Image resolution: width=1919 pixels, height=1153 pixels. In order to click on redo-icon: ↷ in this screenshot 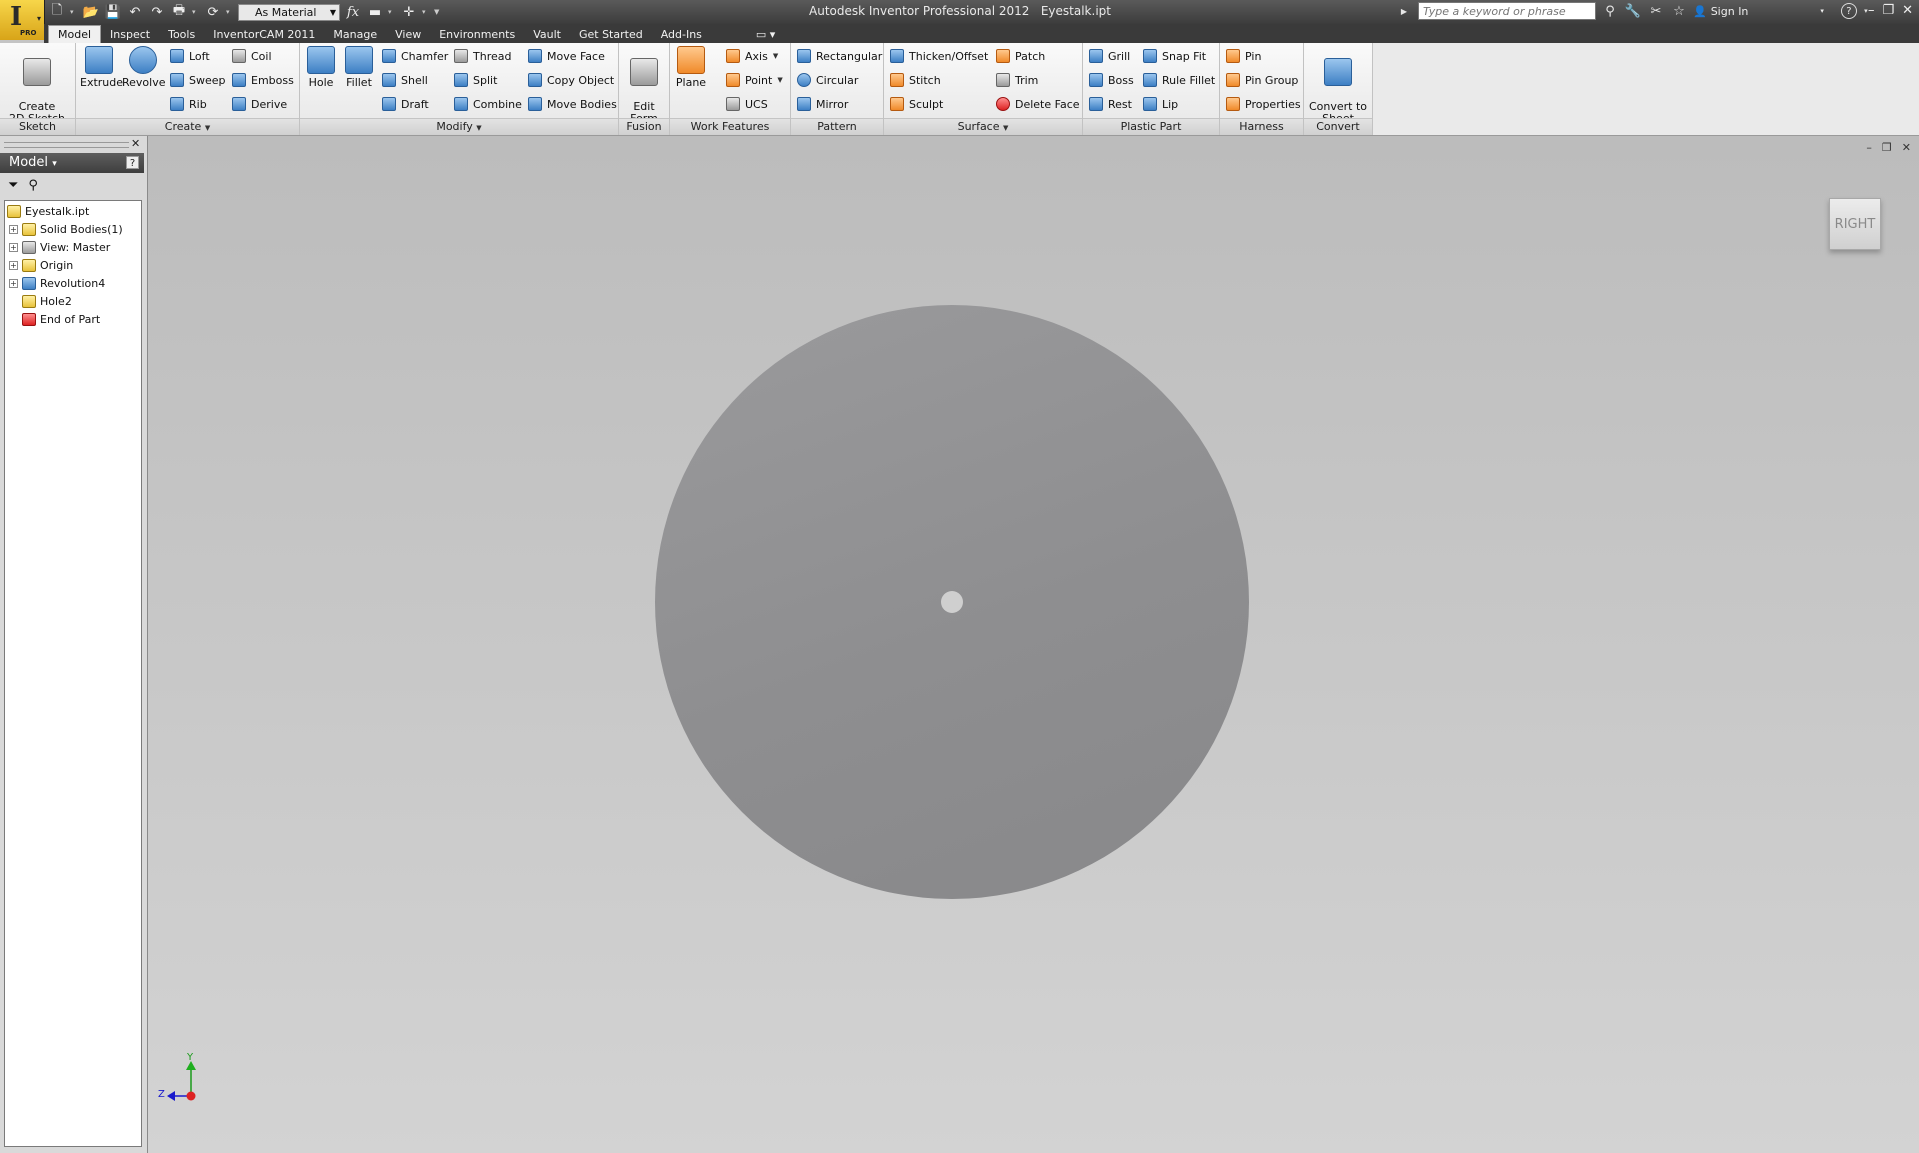, I will do `click(157, 12)`.